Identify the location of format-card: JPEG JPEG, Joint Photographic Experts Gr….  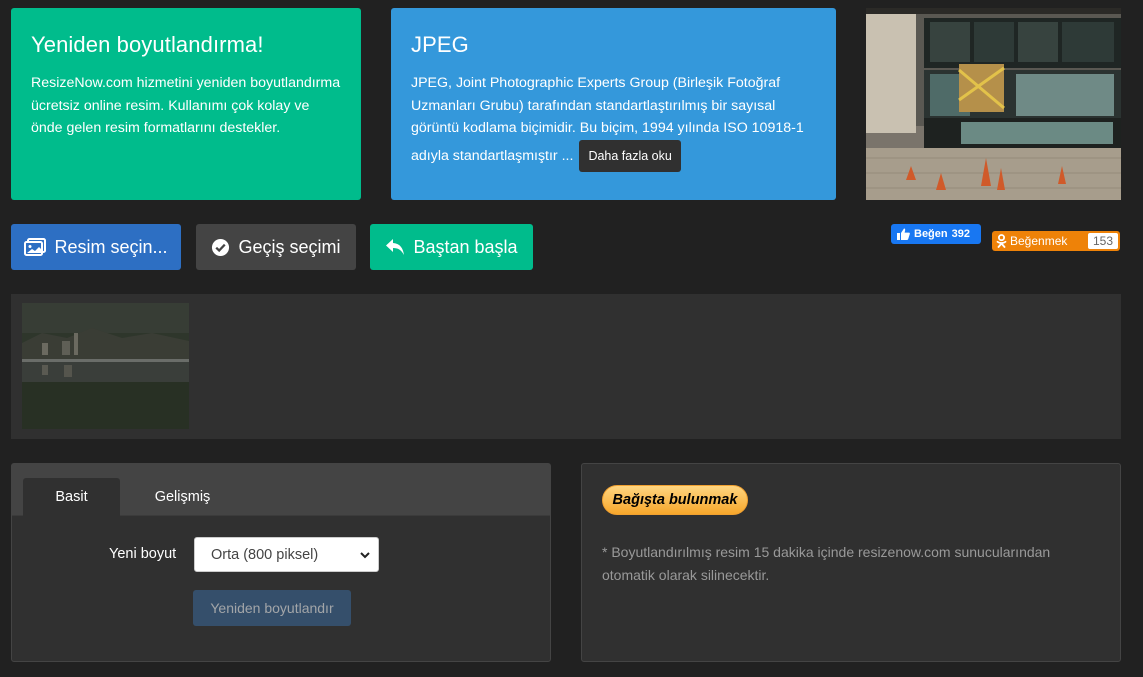
(613, 104).